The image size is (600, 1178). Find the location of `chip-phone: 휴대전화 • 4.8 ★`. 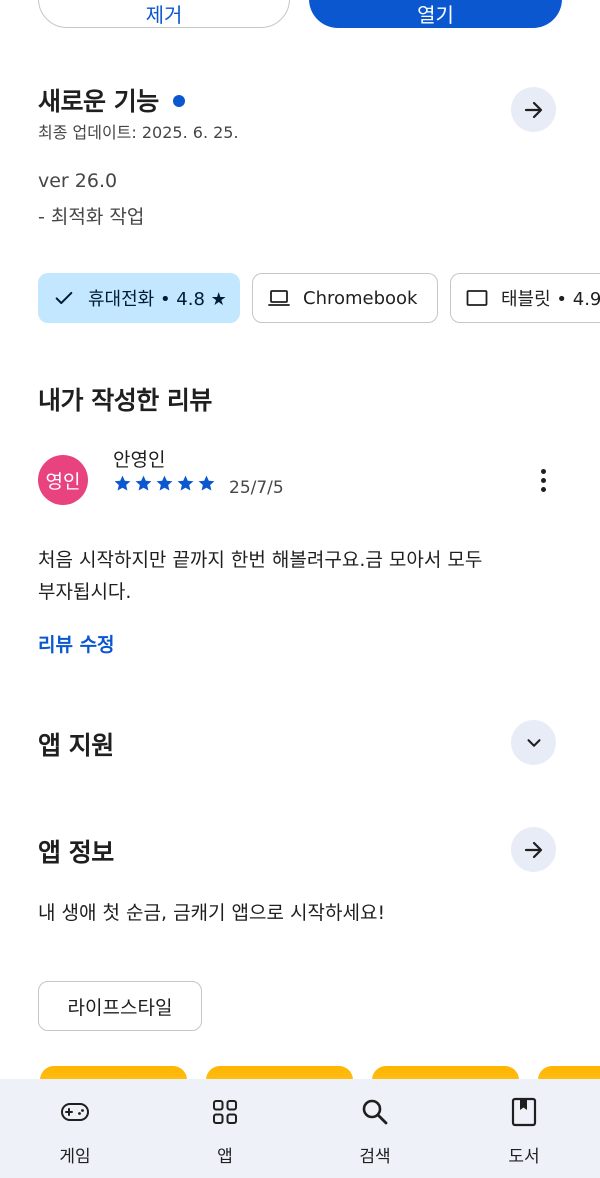

chip-phone: 휴대전화 • 4.8 ★ is located at coordinates (139, 298).